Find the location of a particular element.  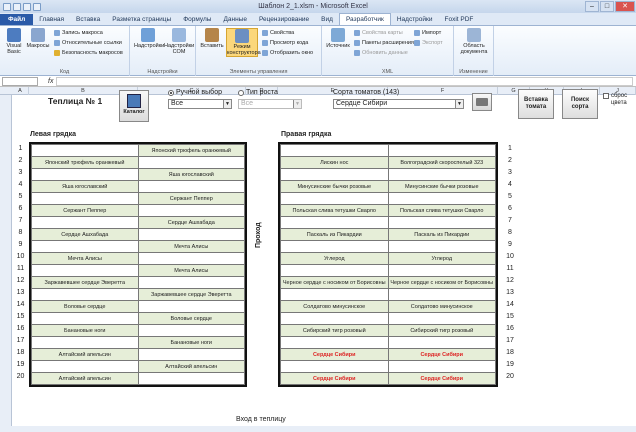

radio-manual-select: Ручной выбор is located at coordinates (195, 92).